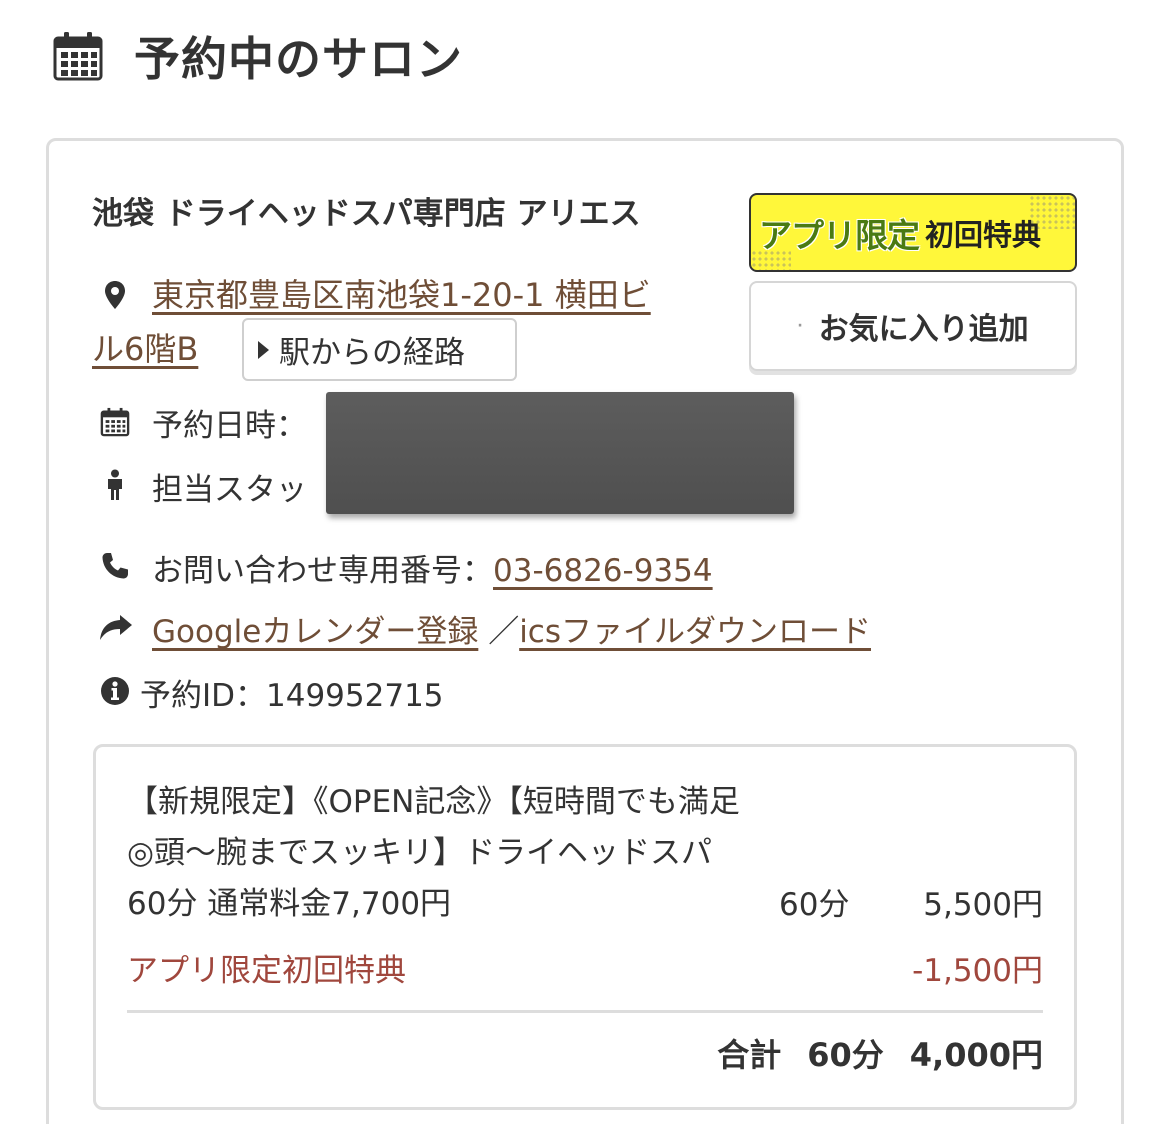 This screenshot has width=1170, height=1124. I want to click on reservation-id-row: 予約ID：149952715, so click(292, 692).